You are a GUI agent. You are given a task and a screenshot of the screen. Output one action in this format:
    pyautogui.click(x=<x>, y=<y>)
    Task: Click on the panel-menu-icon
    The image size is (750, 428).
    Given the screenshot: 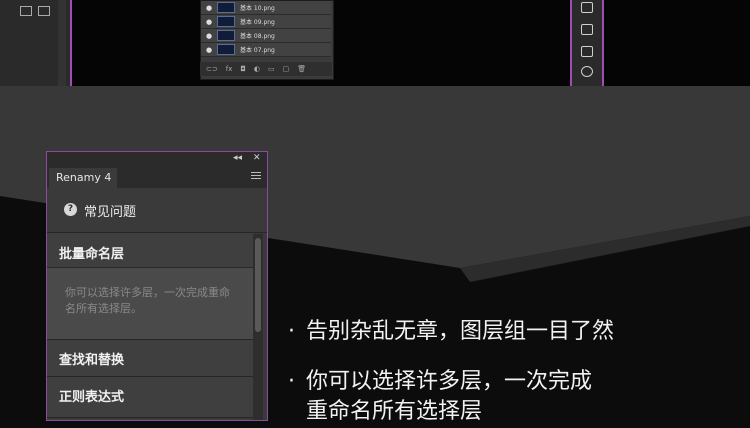 What is the action you would take?
    pyautogui.click(x=256, y=176)
    